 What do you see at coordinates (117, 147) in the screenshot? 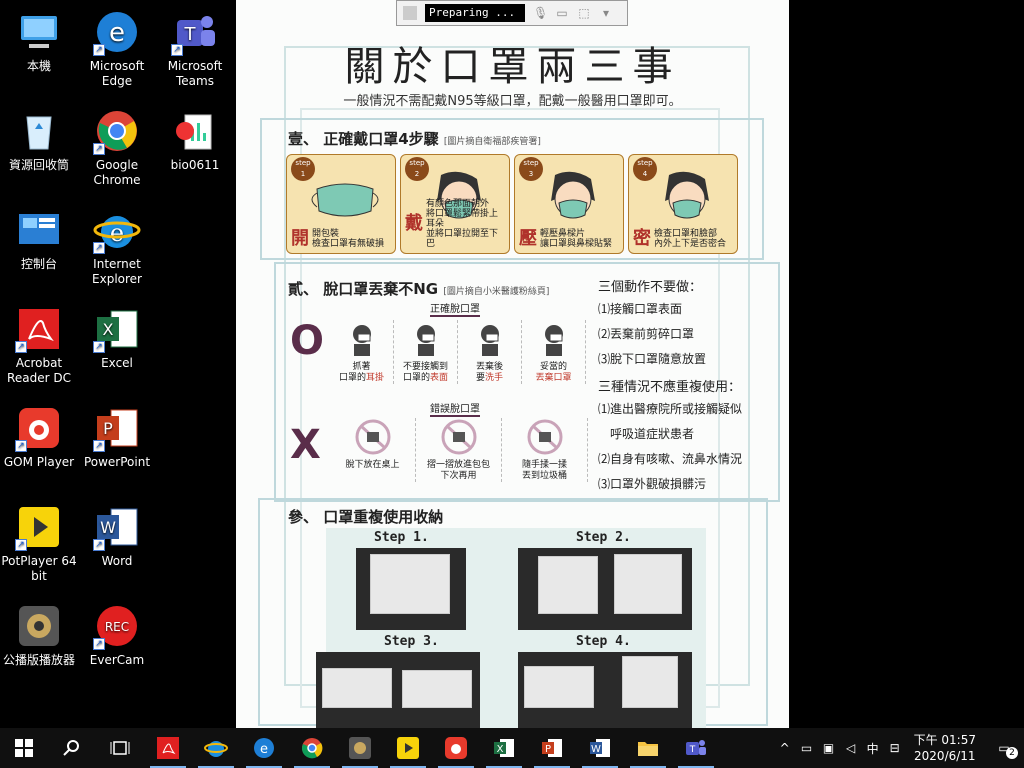
I see `desktop-shortcut-chrome: ↗ Google Chrome` at bounding box center [117, 147].